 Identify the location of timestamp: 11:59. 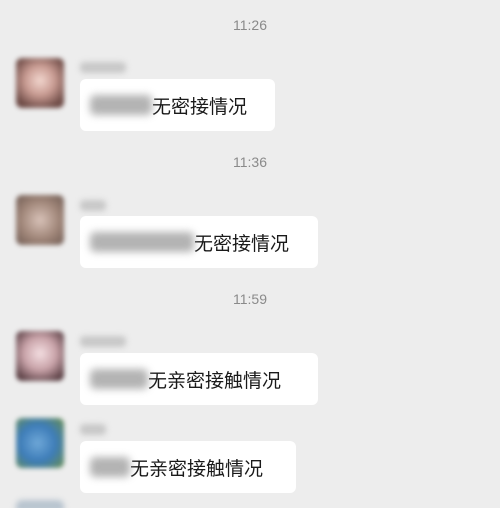
(250, 299).